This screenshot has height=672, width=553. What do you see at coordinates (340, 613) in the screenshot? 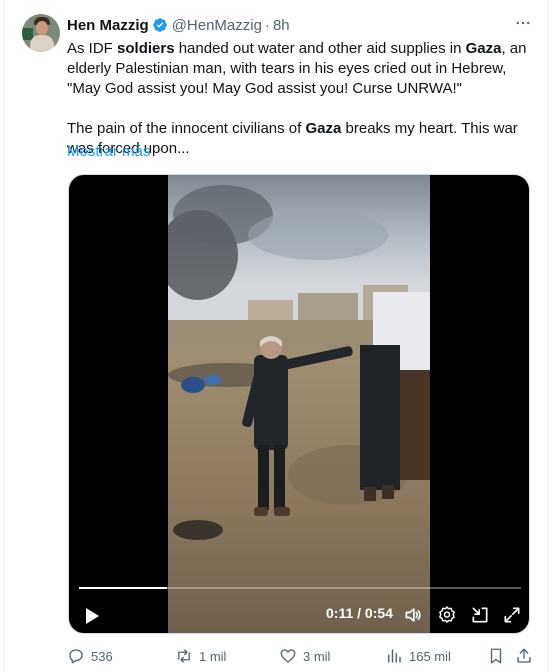
I see `video-current-time: 0:11` at bounding box center [340, 613].